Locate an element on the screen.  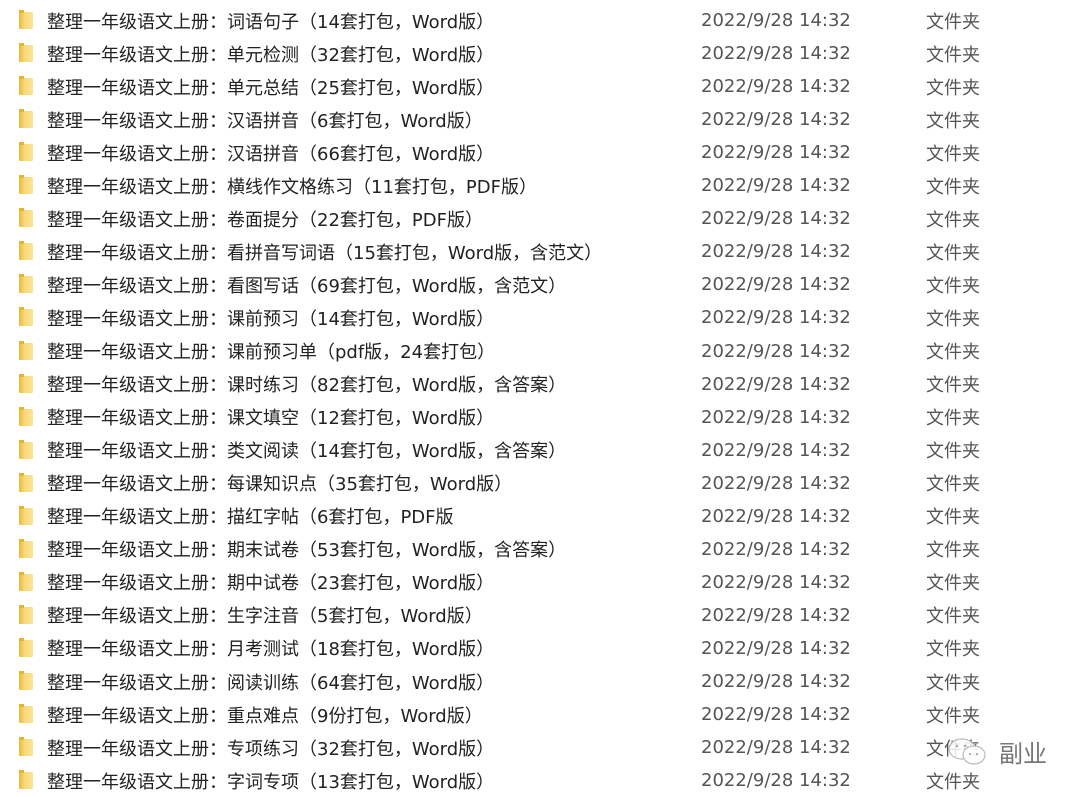
folder-name: 整理一年级语文上册：期中试卷（23套打包，Word版） is located at coordinates (271, 584).